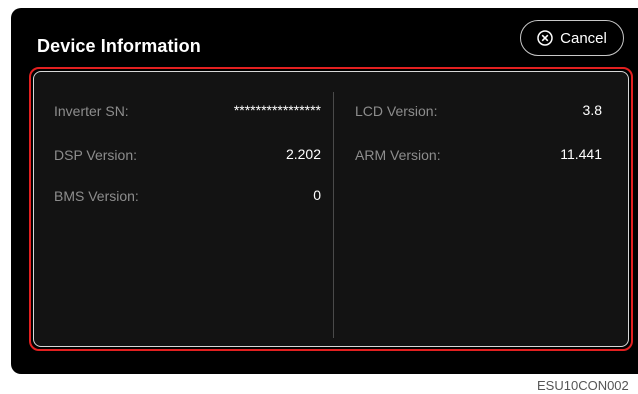 This screenshot has width=638, height=394. What do you see at coordinates (396, 111) in the screenshot?
I see `lcd-version-label: LCD Version:` at bounding box center [396, 111].